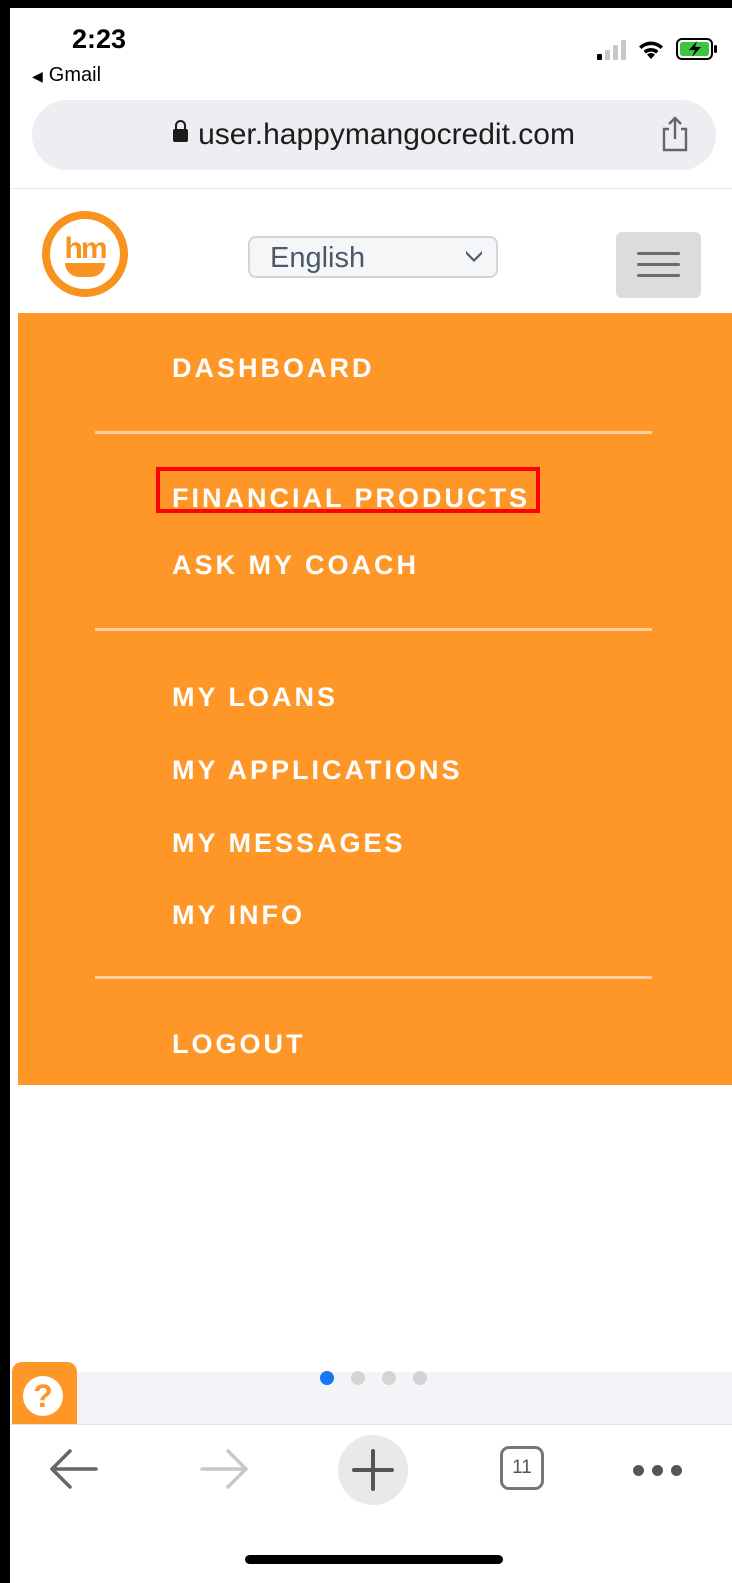 This screenshot has height=1583, width=732. Describe the element at coordinates (75, 75) in the screenshot. I see `back-app-label: Gmail` at that location.